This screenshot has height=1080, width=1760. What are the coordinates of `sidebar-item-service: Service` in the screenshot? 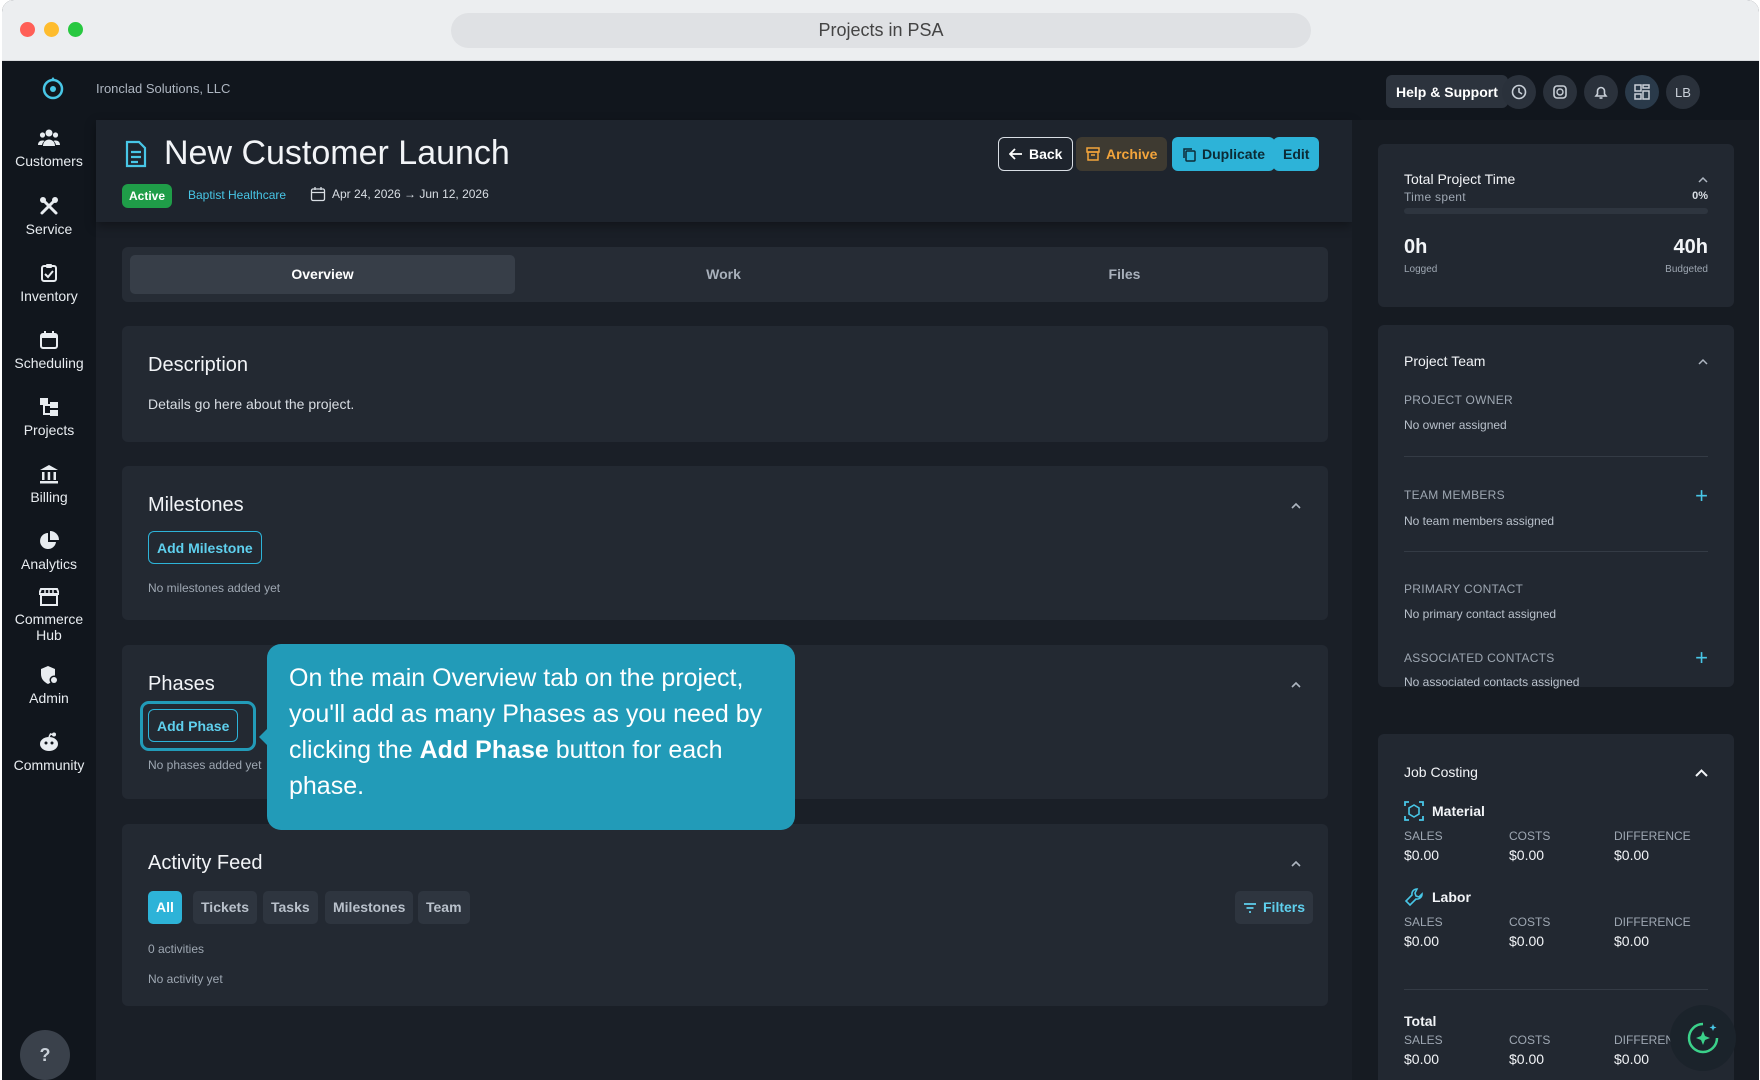 It's located at (49, 216).